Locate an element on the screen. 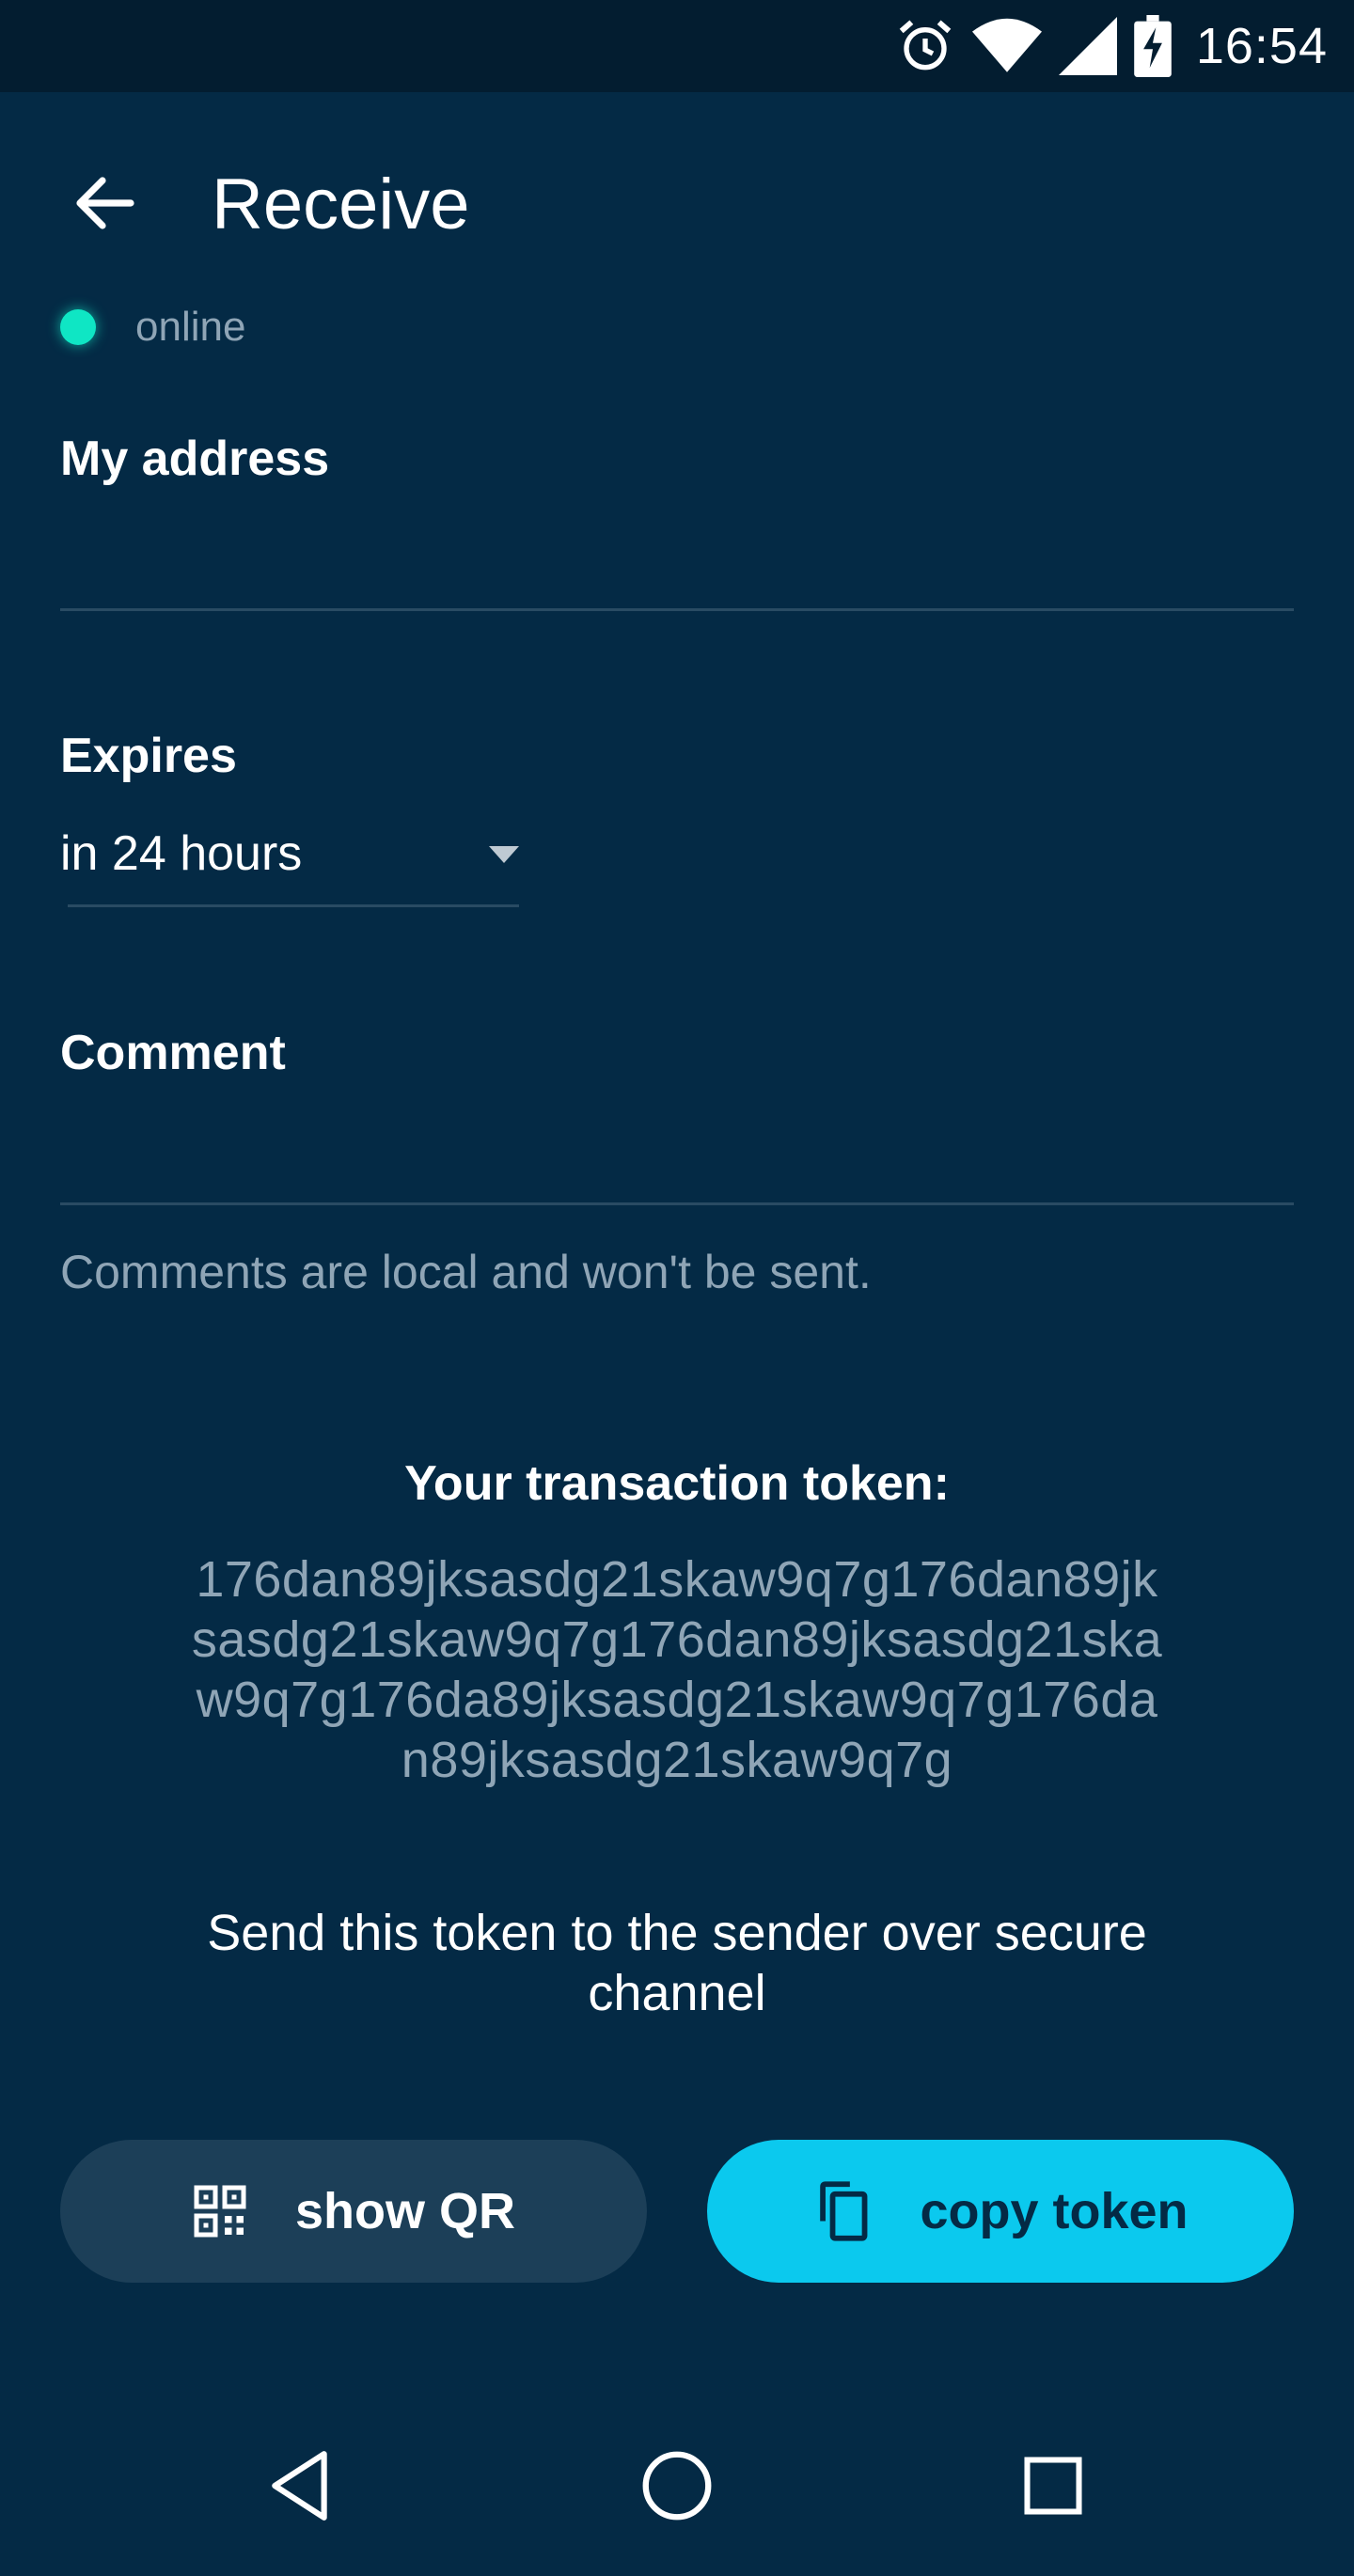 The width and height of the screenshot is (1354, 2576). back-button is located at coordinates (105, 205).